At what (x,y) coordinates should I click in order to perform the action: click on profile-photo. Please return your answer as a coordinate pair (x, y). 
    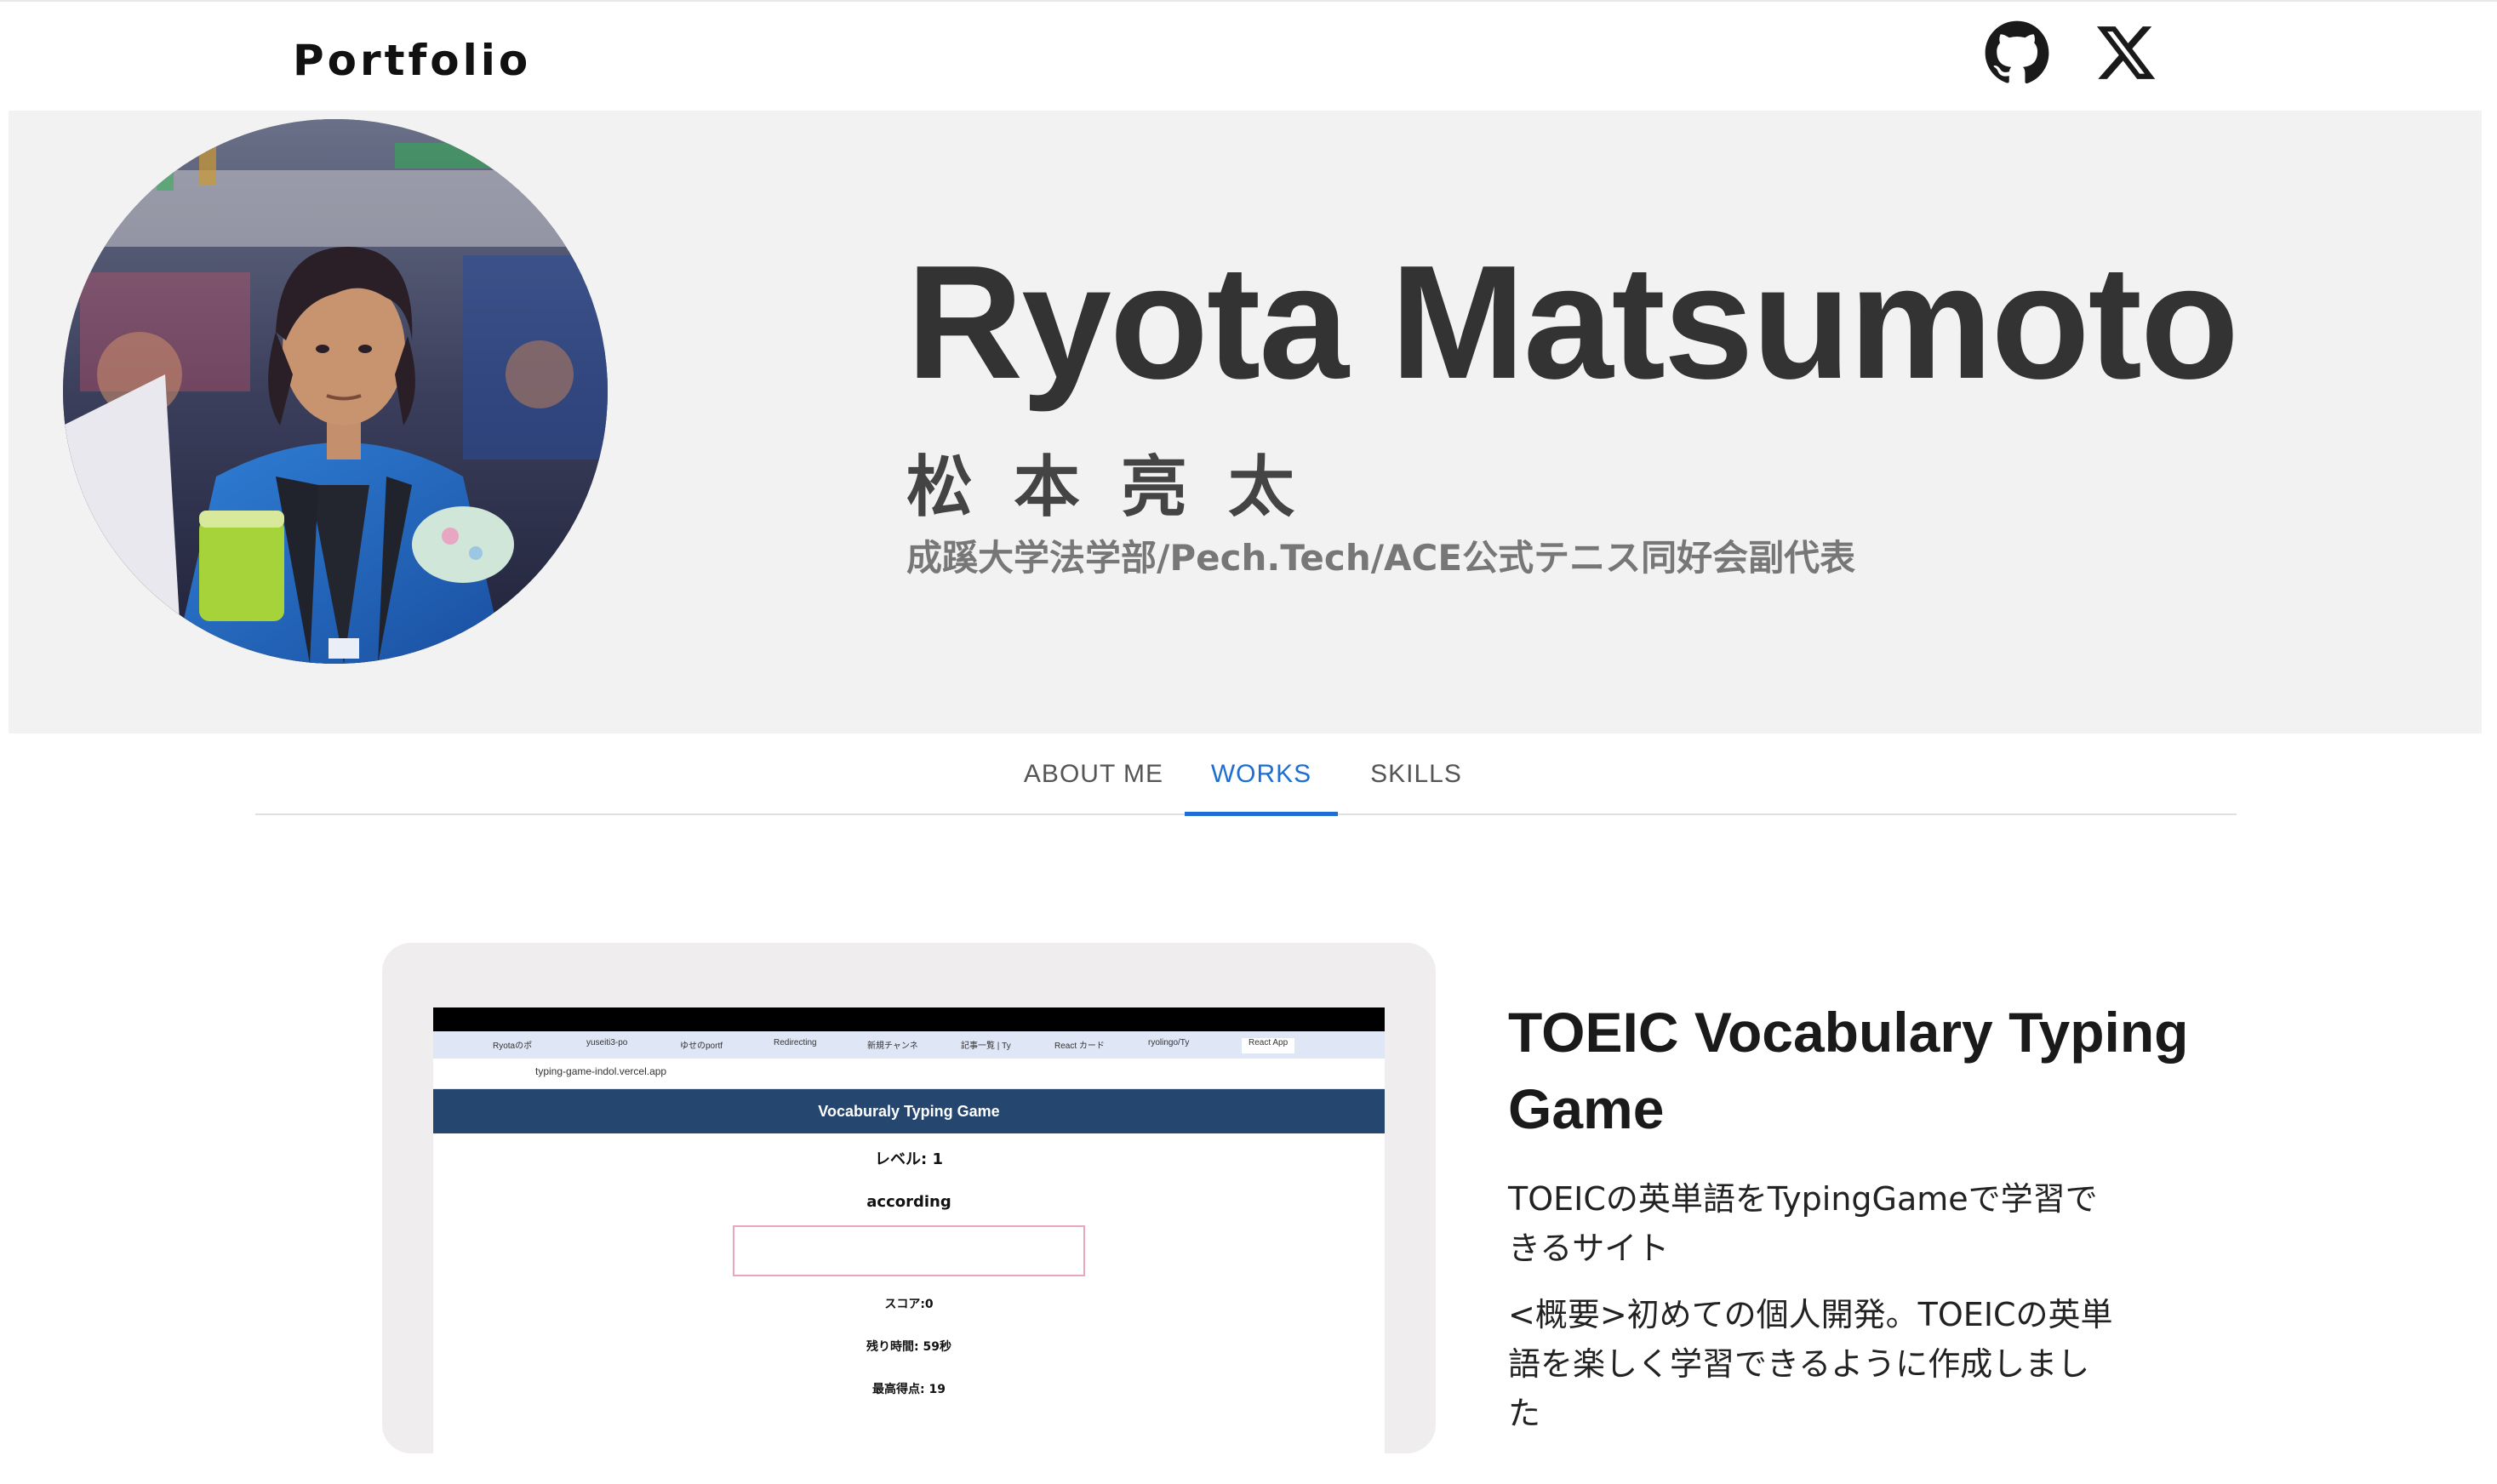
    Looking at the image, I should click on (335, 391).